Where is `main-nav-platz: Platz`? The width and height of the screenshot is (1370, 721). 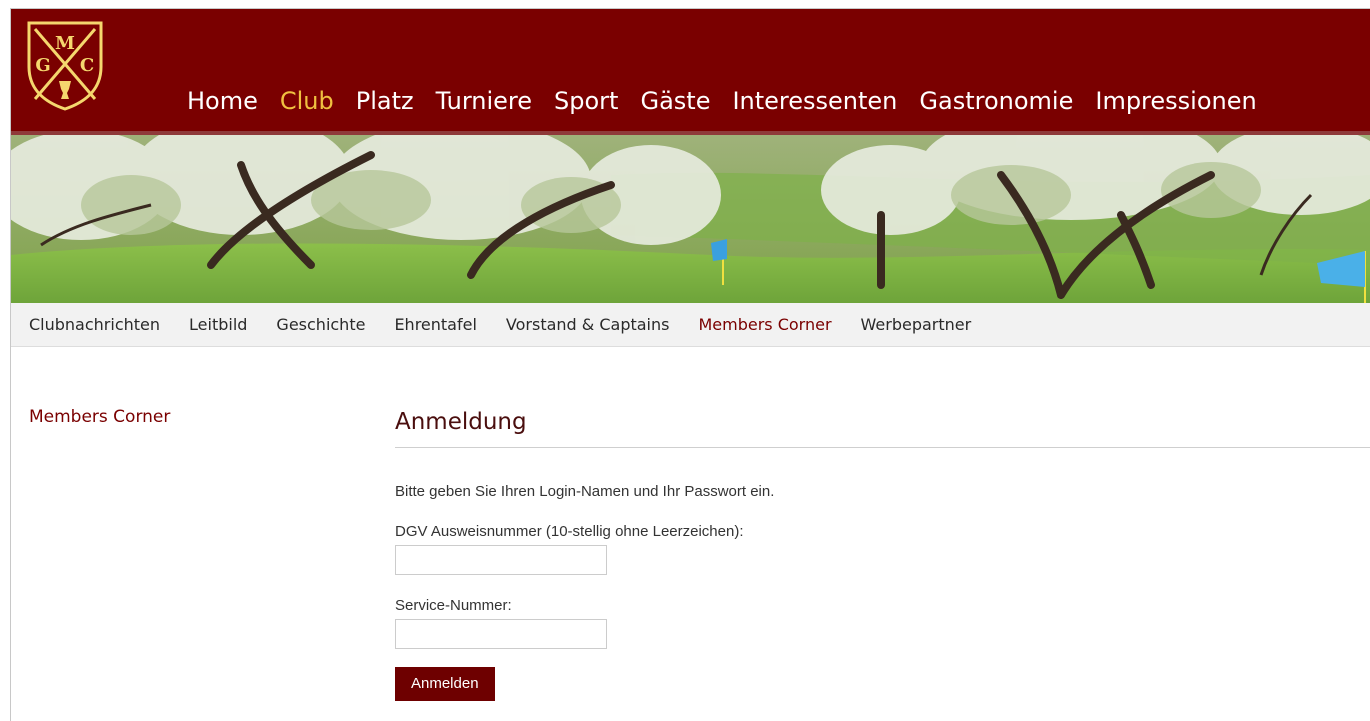 main-nav-platz: Platz is located at coordinates (385, 103).